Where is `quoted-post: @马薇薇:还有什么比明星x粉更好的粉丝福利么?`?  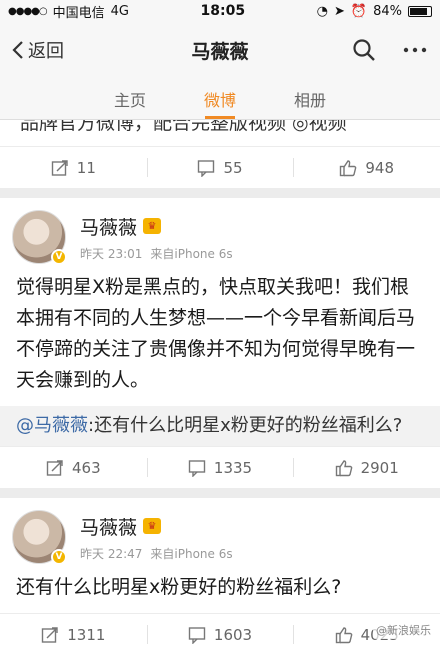 quoted-post: @马薇薇:还有什么比明星x粉更好的粉丝福利么? is located at coordinates (220, 426).